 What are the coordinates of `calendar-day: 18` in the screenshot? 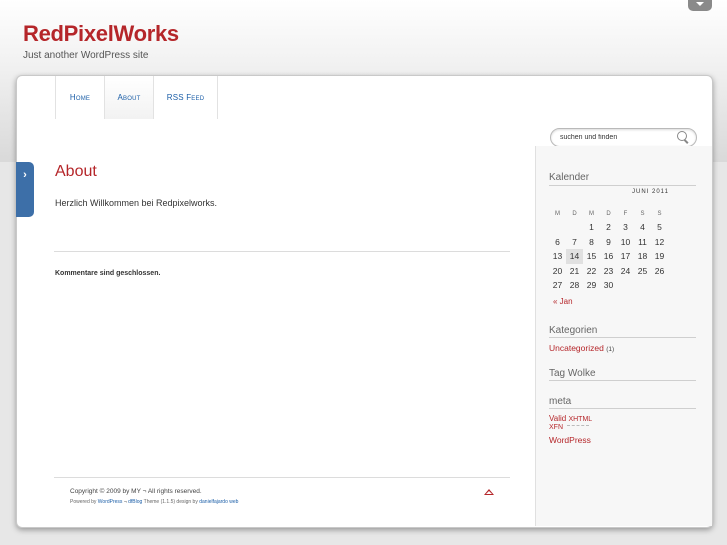 It's located at (642, 256).